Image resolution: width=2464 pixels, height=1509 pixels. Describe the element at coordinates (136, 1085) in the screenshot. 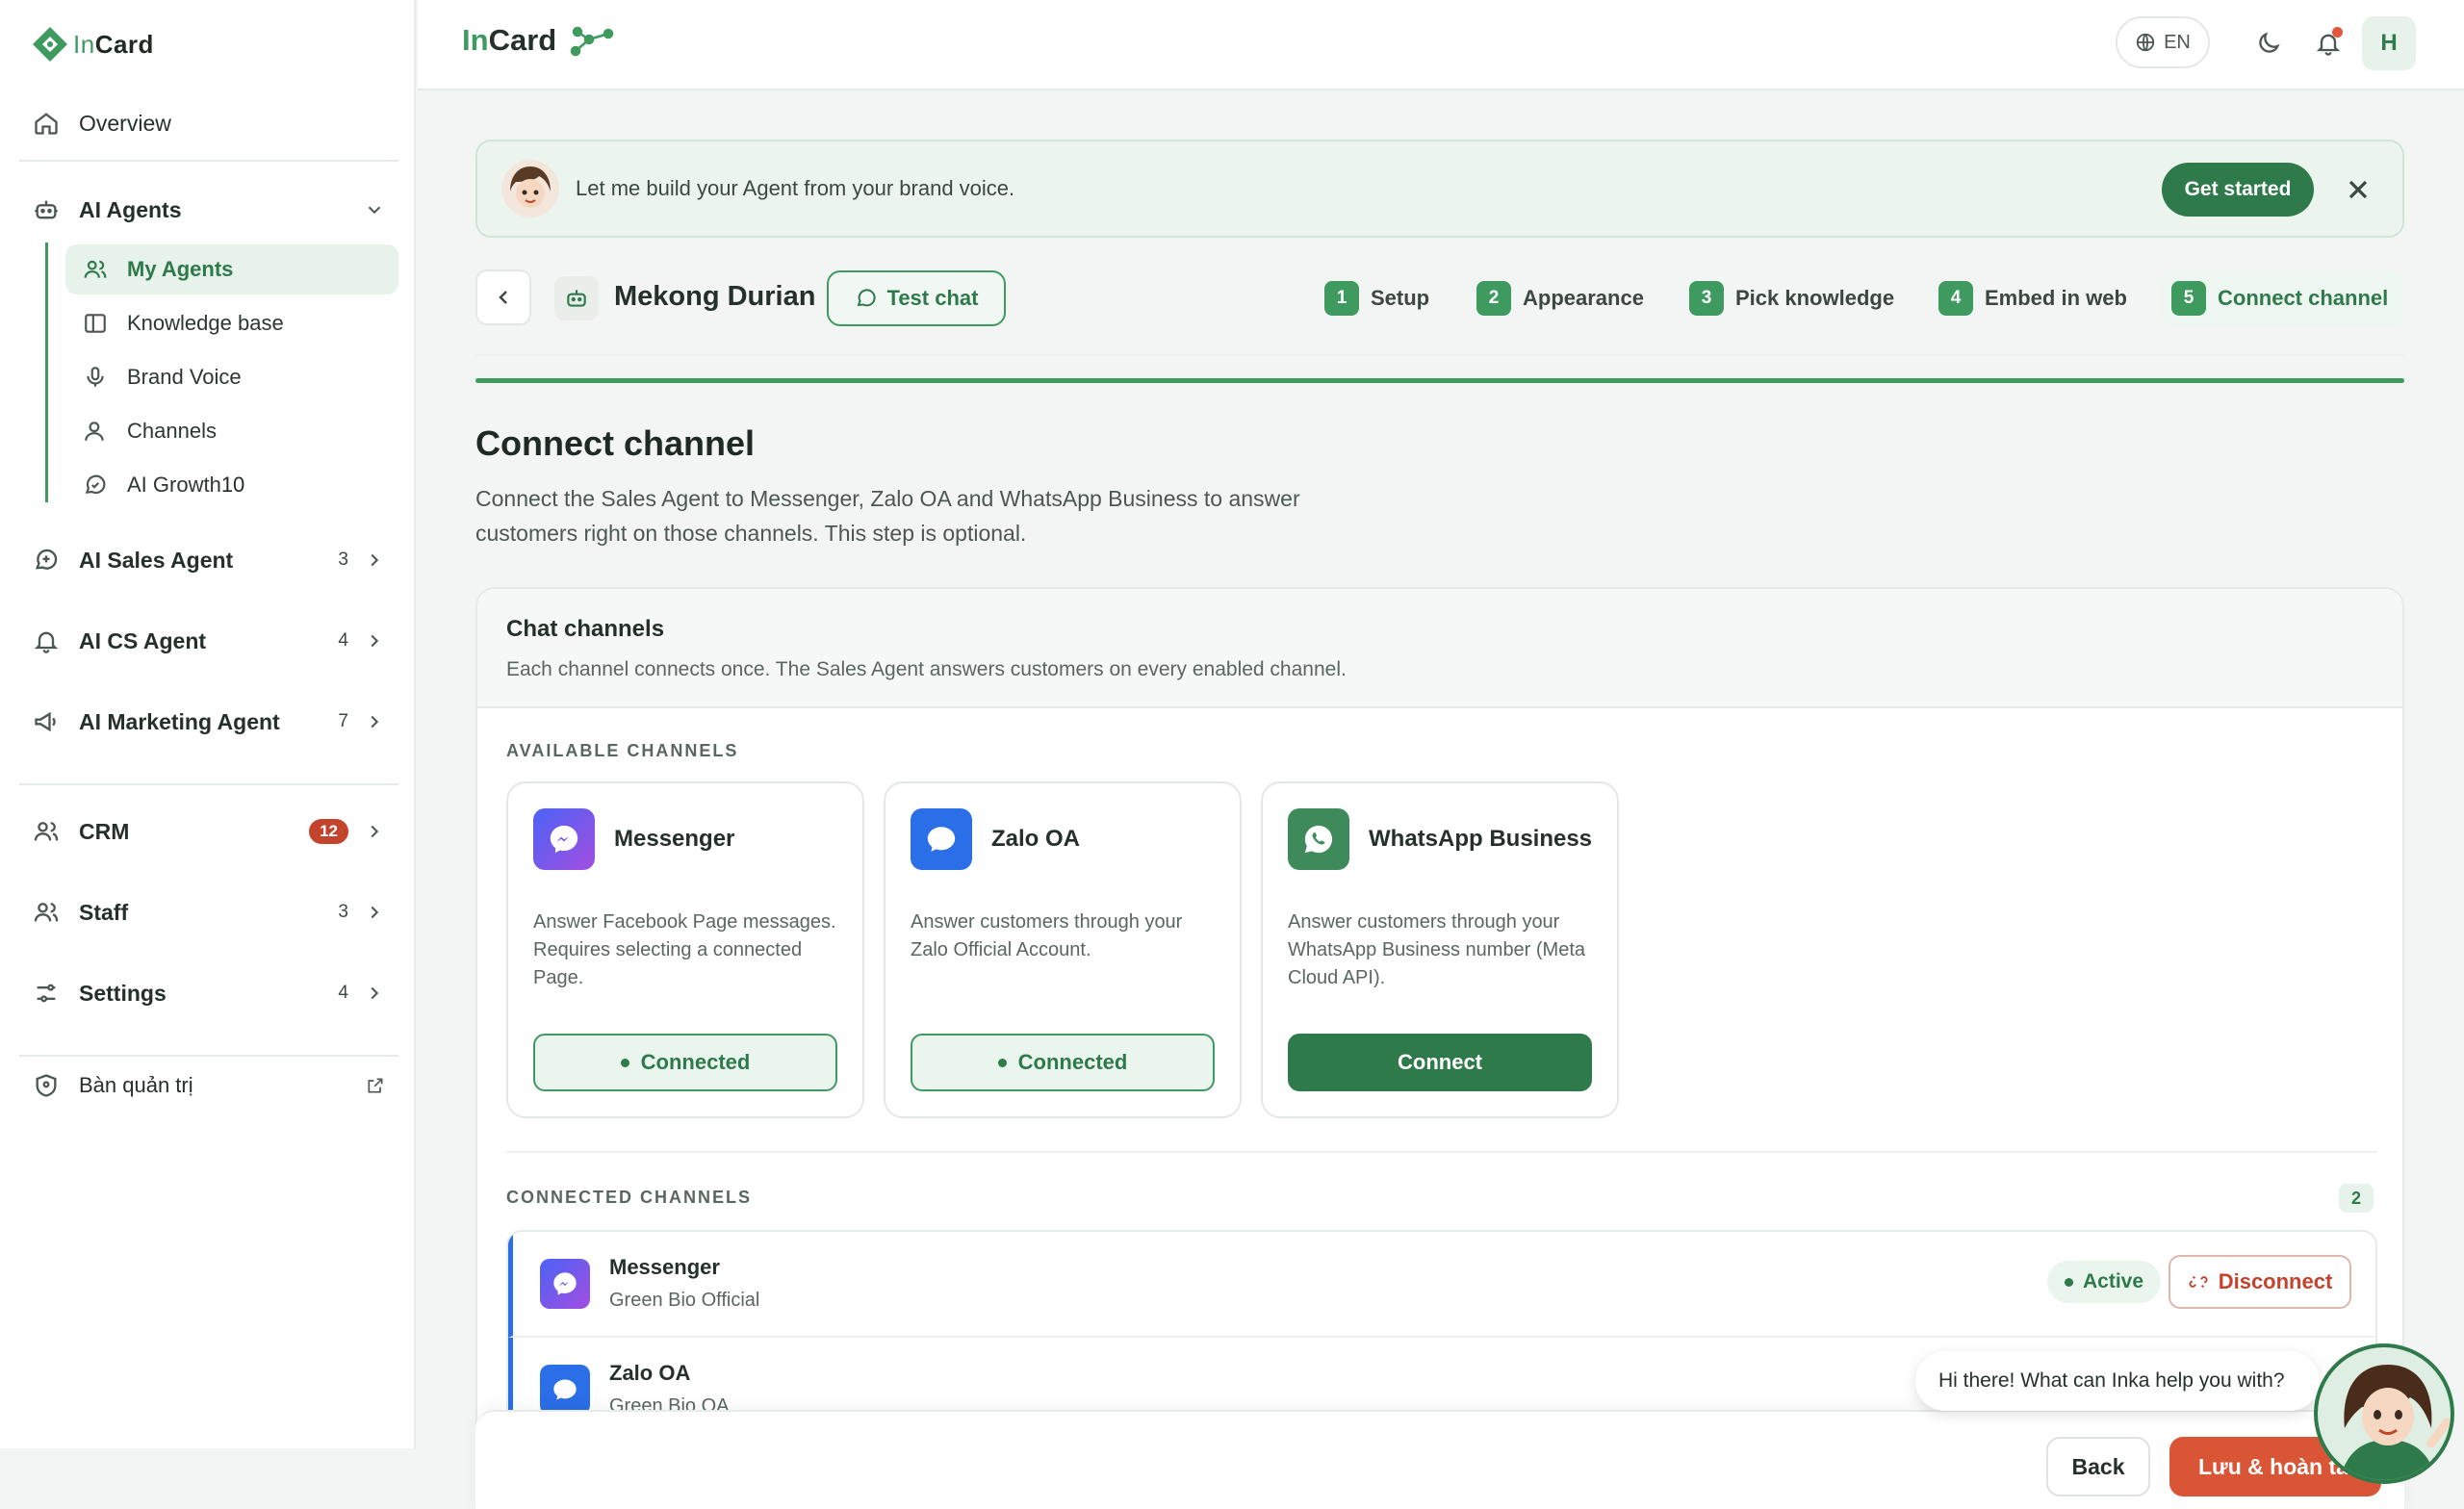

I see `sidebar-item-label: Bàn quản trị` at that location.